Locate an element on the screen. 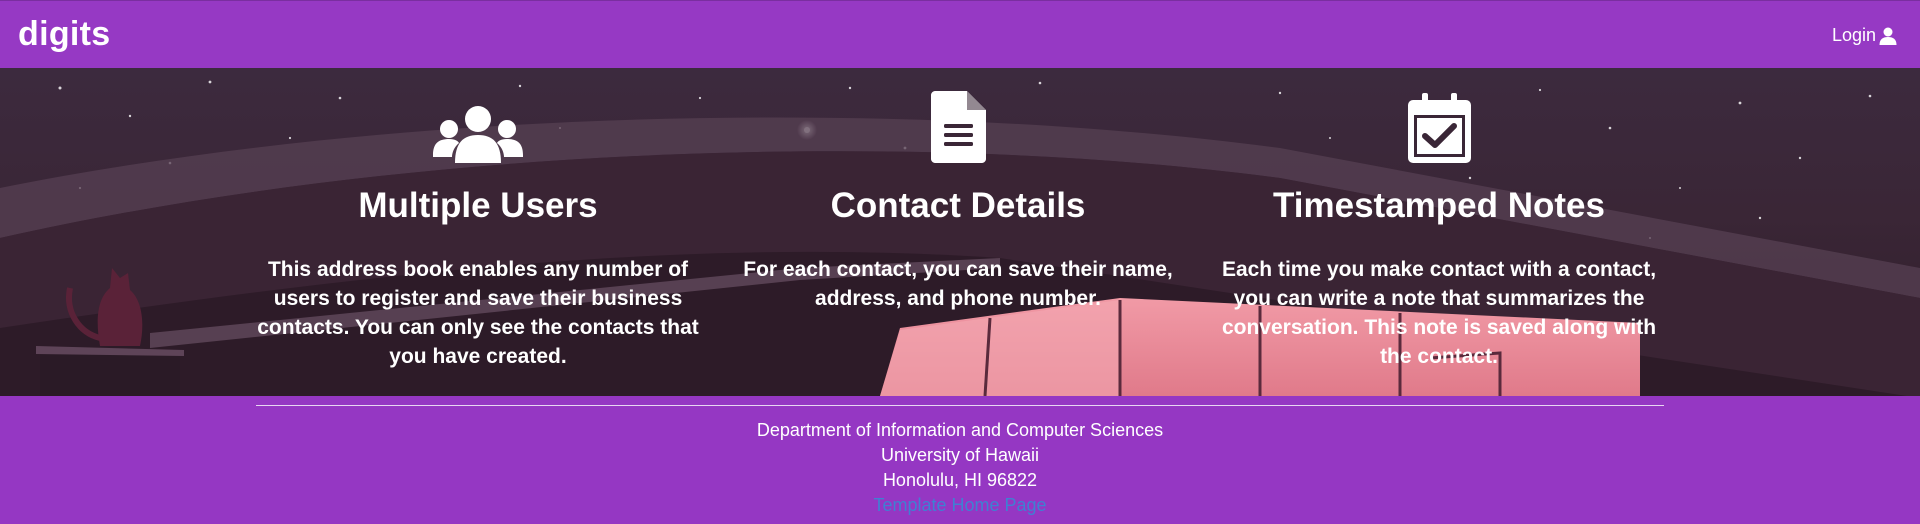 The image size is (1920, 524). login-dropdown: Login is located at coordinates (1865, 35).